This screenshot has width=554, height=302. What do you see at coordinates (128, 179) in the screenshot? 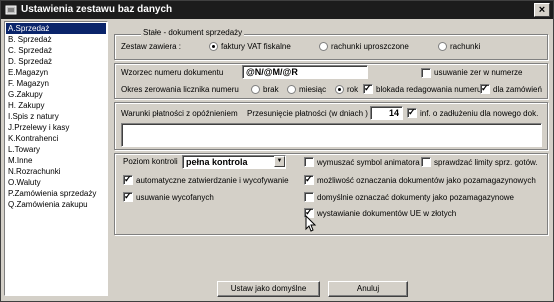
I see `auto-approve-checkbox` at bounding box center [128, 179].